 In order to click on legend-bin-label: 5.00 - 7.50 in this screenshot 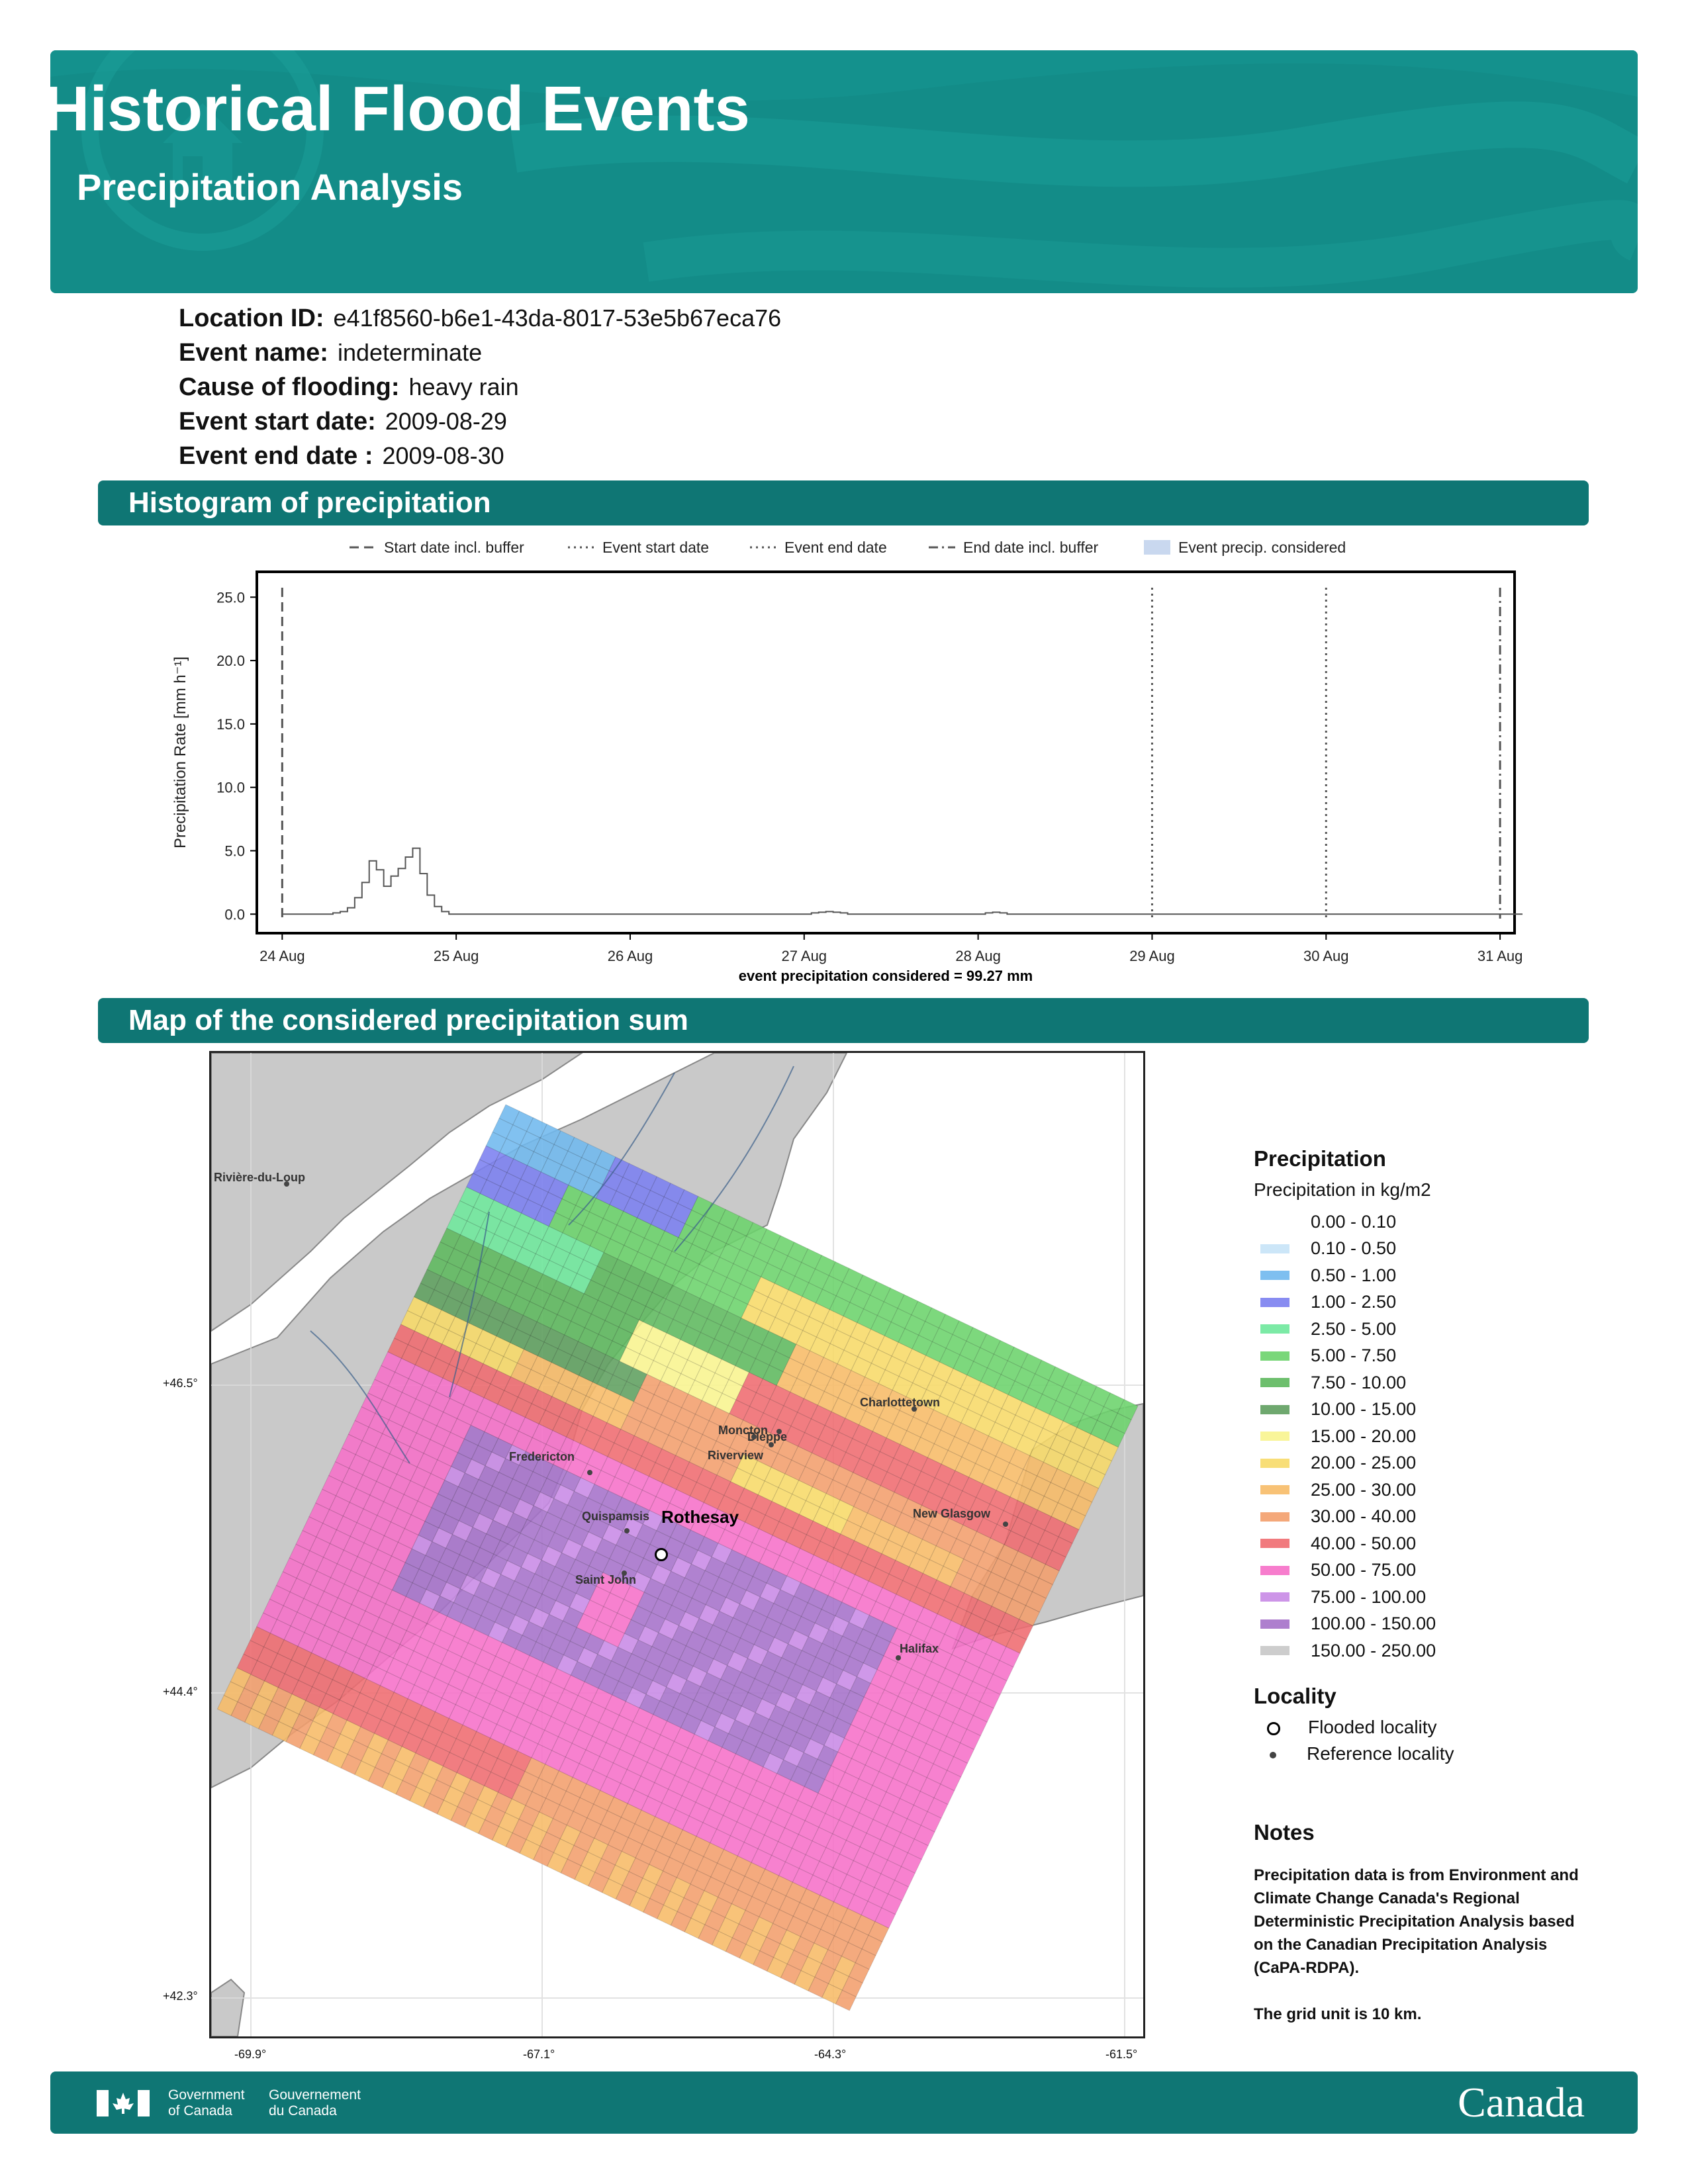, I will do `click(1354, 1356)`.